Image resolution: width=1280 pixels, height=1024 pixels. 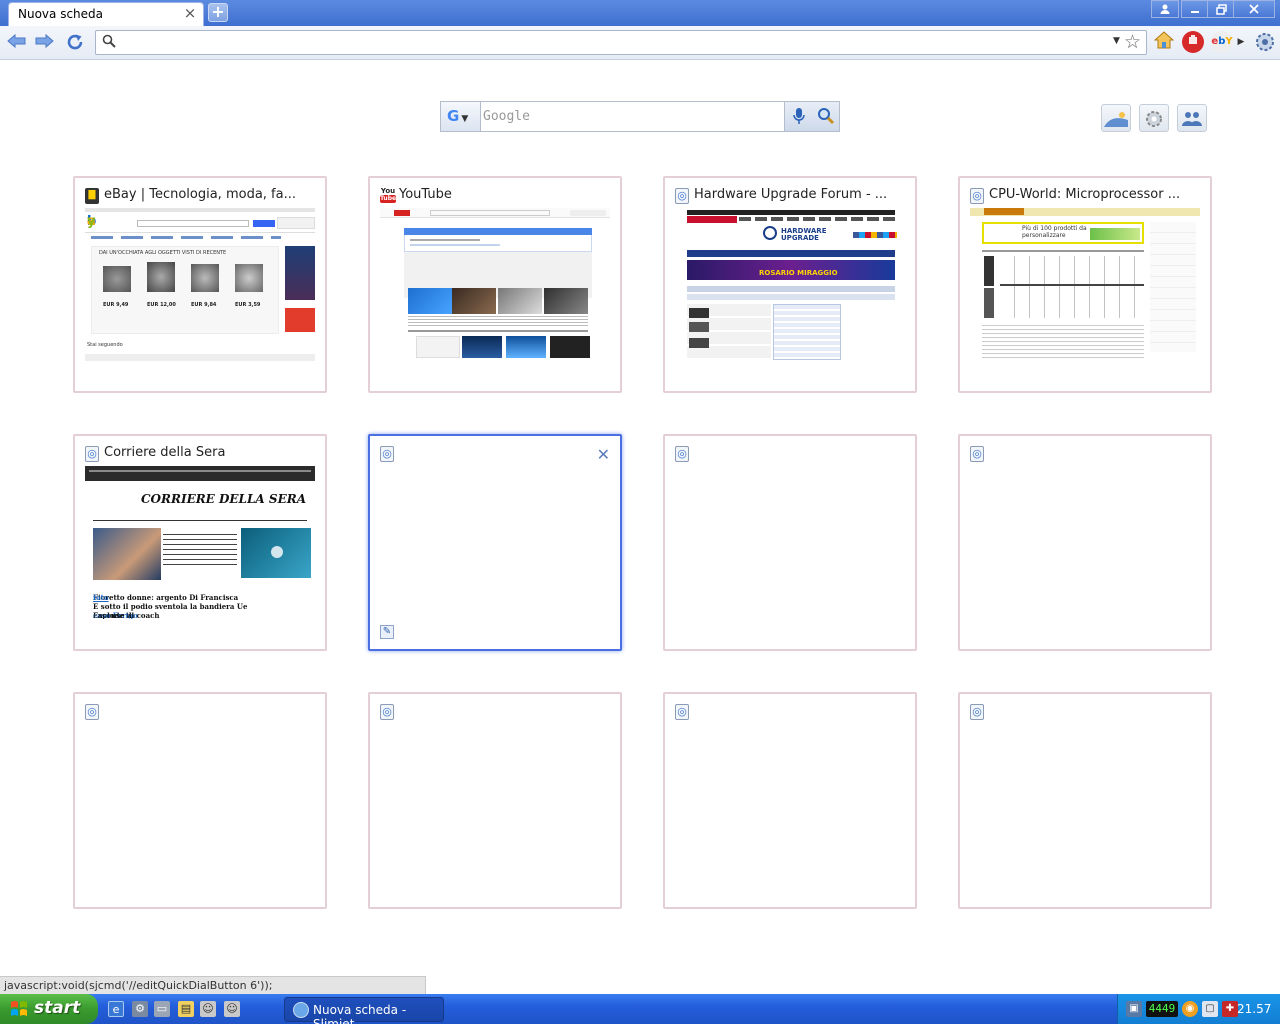 I want to click on slimjet-icon, so click(x=301, y=1010).